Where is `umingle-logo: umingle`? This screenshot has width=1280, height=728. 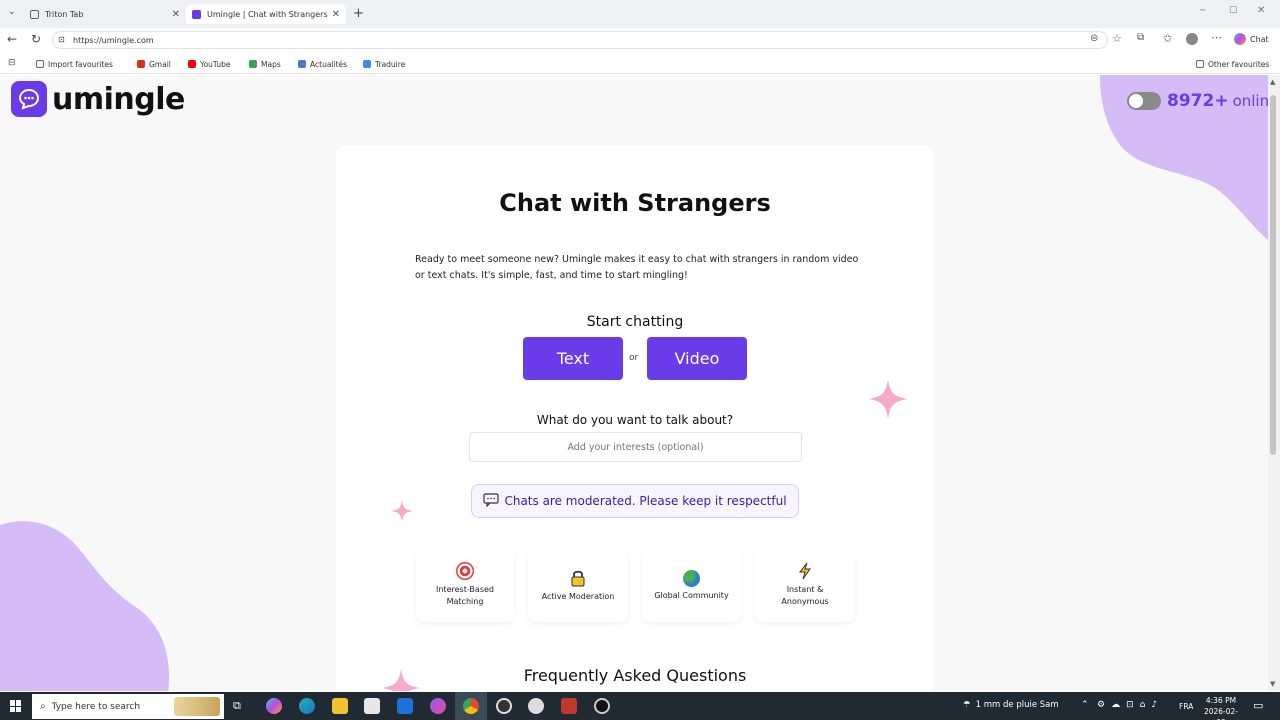 umingle-logo: umingle is located at coordinates (98, 99).